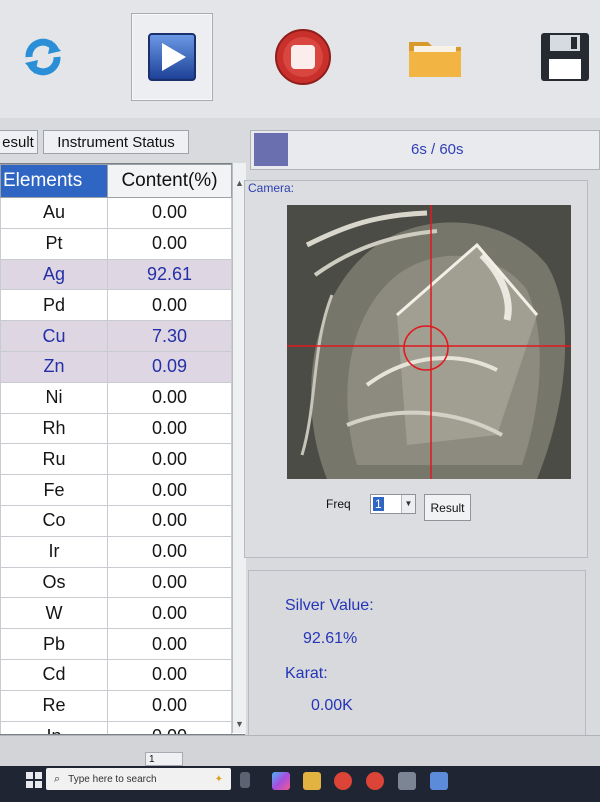 This screenshot has height=802, width=600. I want to click on stop-button, so click(303, 57).